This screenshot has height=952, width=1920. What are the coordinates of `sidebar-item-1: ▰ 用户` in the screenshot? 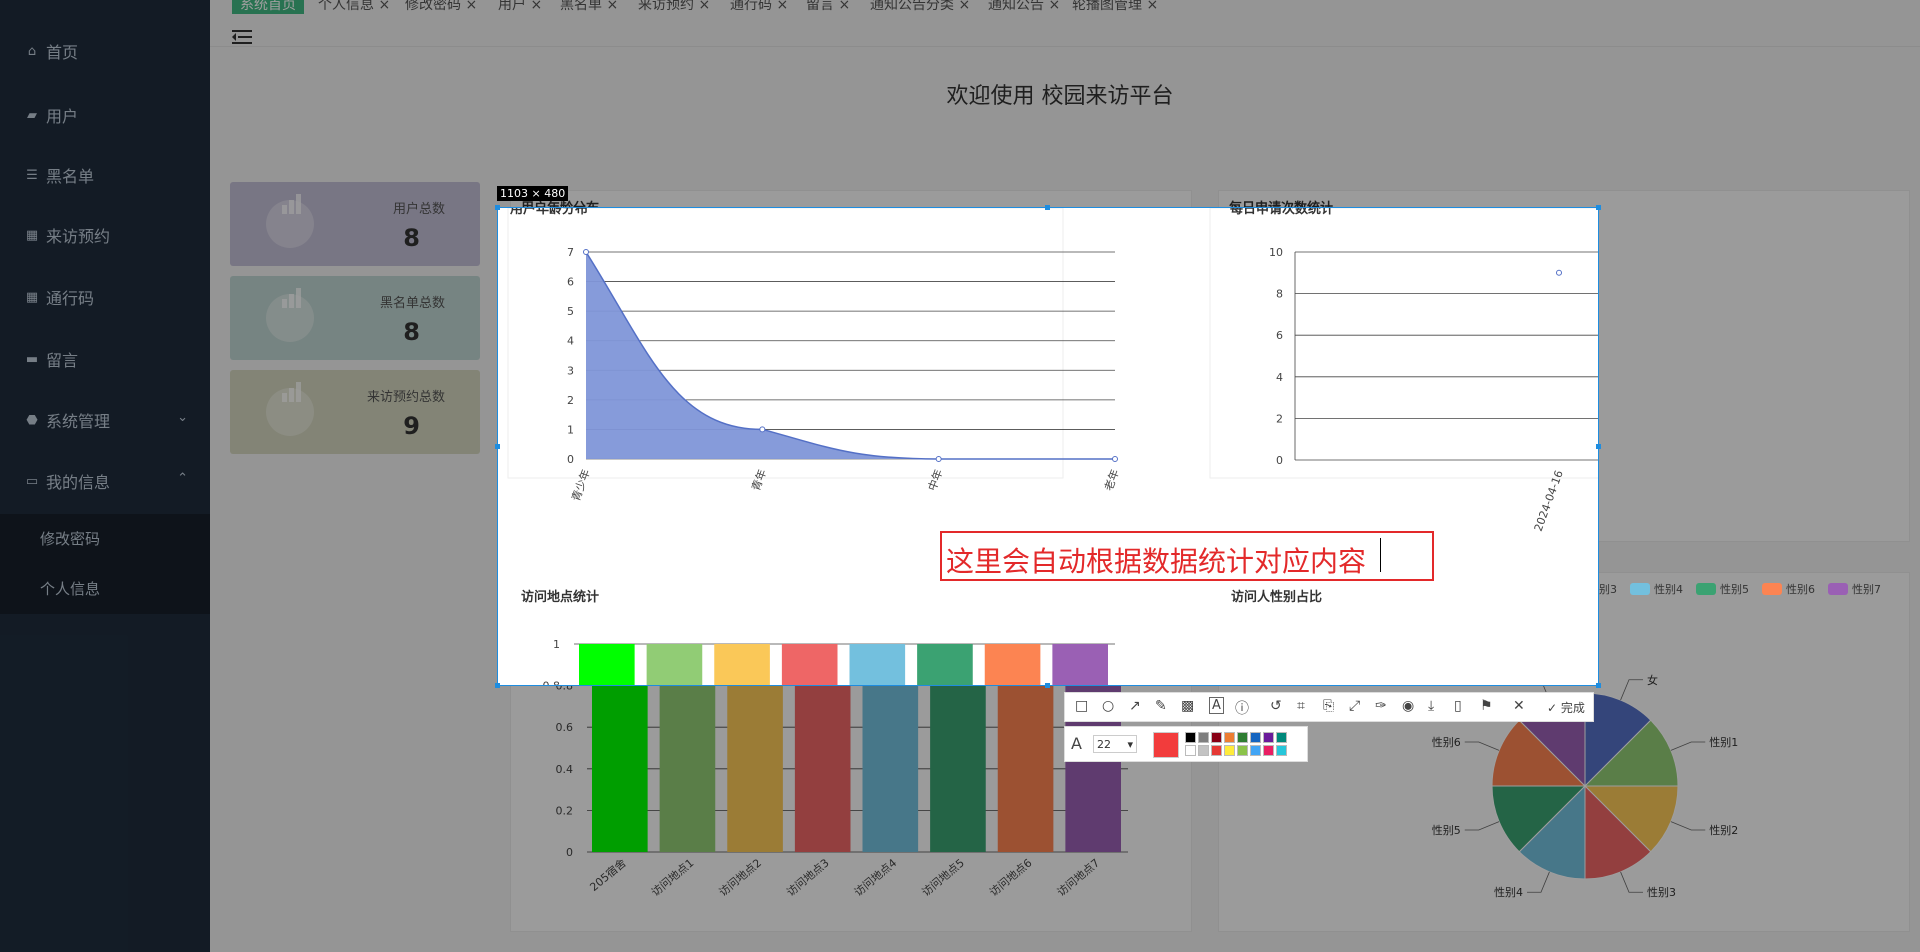 It's located at (105, 115).